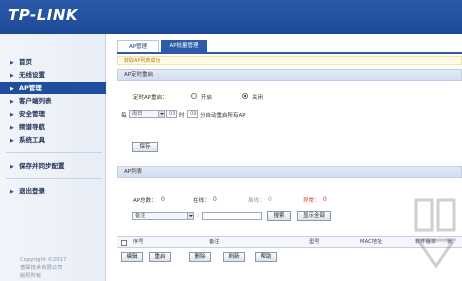 Image resolution: width=462 pixels, height=281 pixels. Describe the element at coordinates (234, 257) in the screenshot. I see `refresh-button: 刷新` at that location.